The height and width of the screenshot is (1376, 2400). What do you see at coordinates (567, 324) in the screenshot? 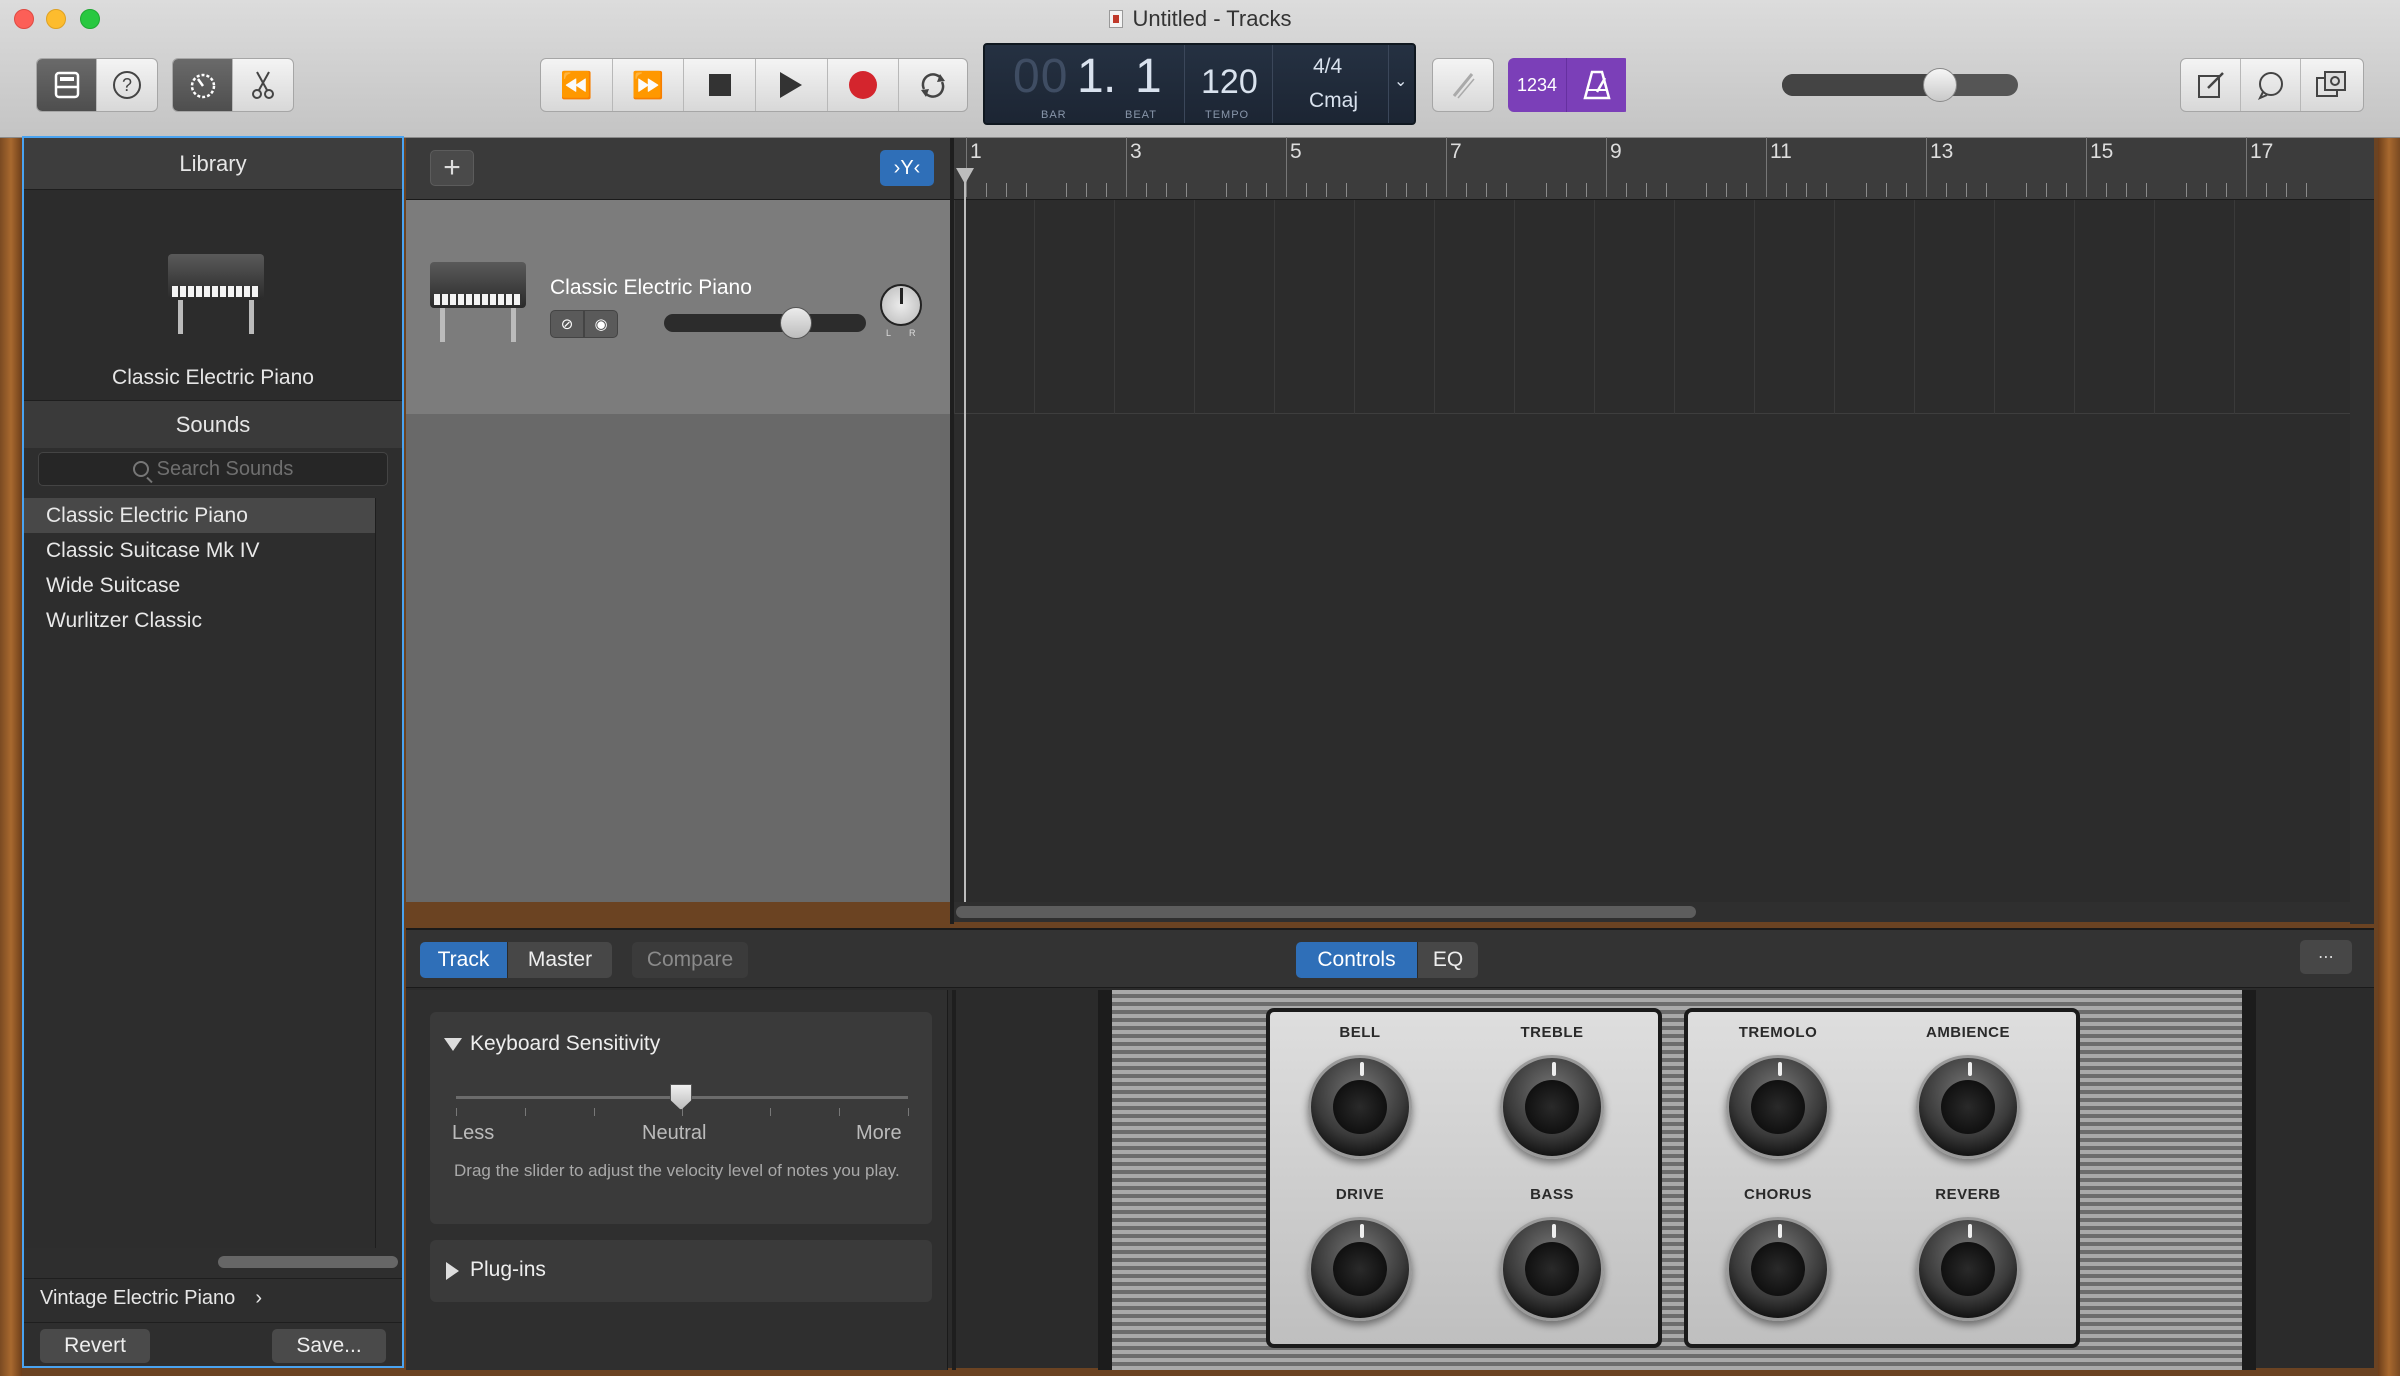
I see `mute-button: ⊘` at bounding box center [567, 324].